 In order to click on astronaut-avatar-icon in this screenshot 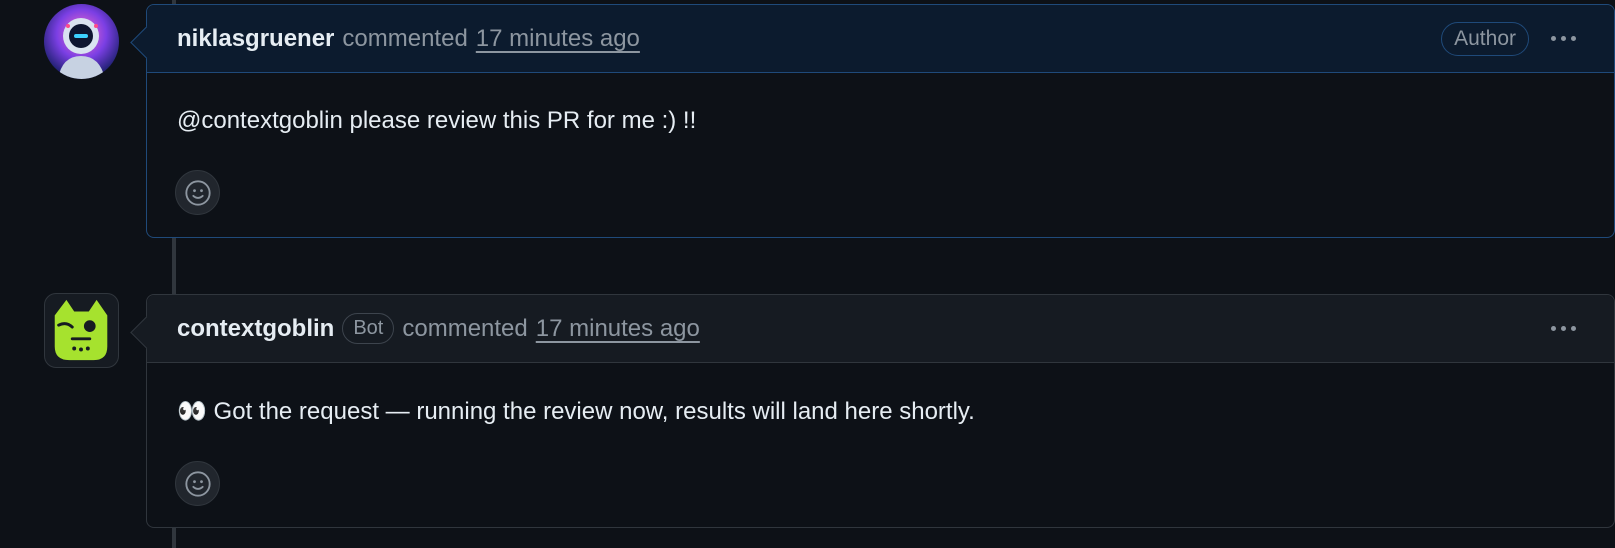, I will do `click(81, 41)`.